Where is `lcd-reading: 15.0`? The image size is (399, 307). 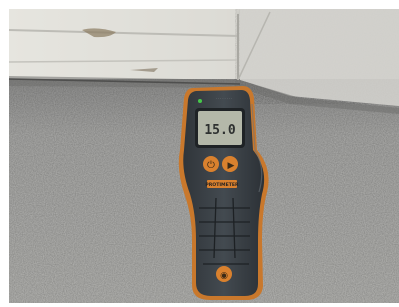 lcd-reading: 15.0 is located at coordinates (219, 130).